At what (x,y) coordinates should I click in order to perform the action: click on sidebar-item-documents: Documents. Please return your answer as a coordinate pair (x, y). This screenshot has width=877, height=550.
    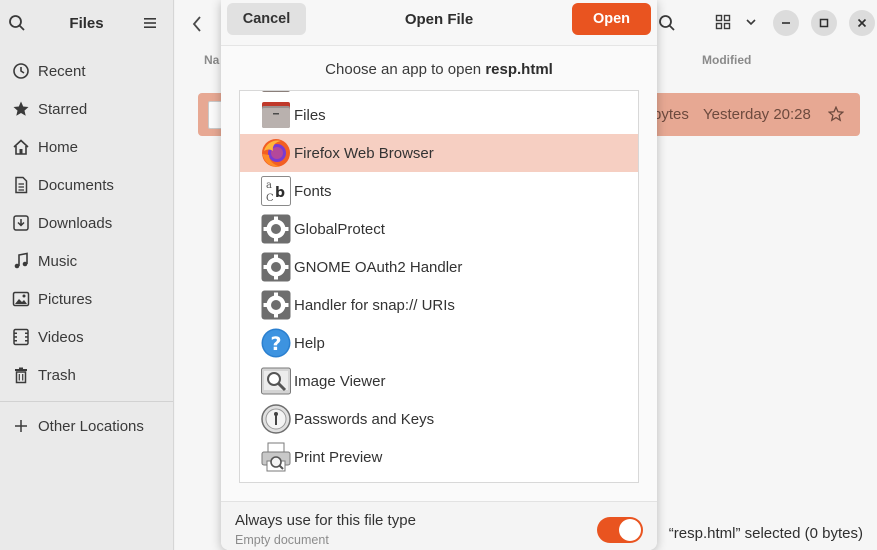
    Looking at the image, I should click on (86, 185).